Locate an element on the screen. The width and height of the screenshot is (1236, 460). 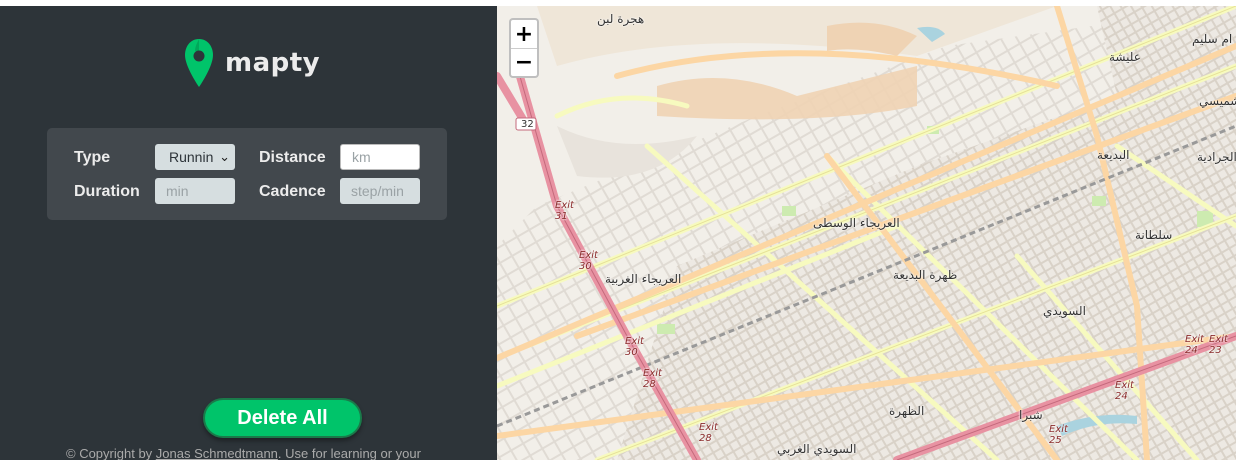
copyright-suffix: . Use for learning or your is located at coordinates (349, 453).